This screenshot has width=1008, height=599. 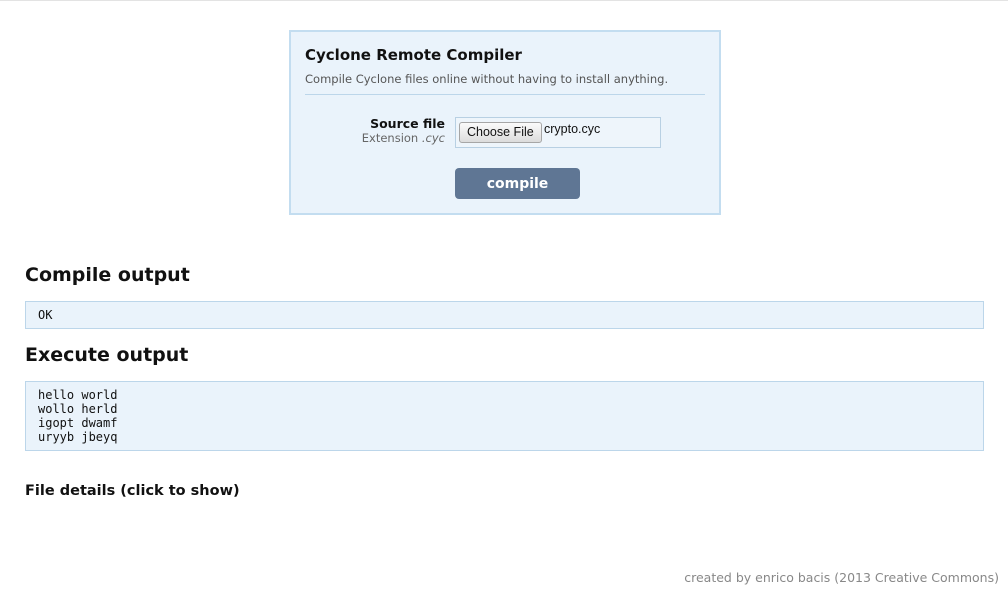 I want to click on compile-button: compile, so click(x=517, y=183).